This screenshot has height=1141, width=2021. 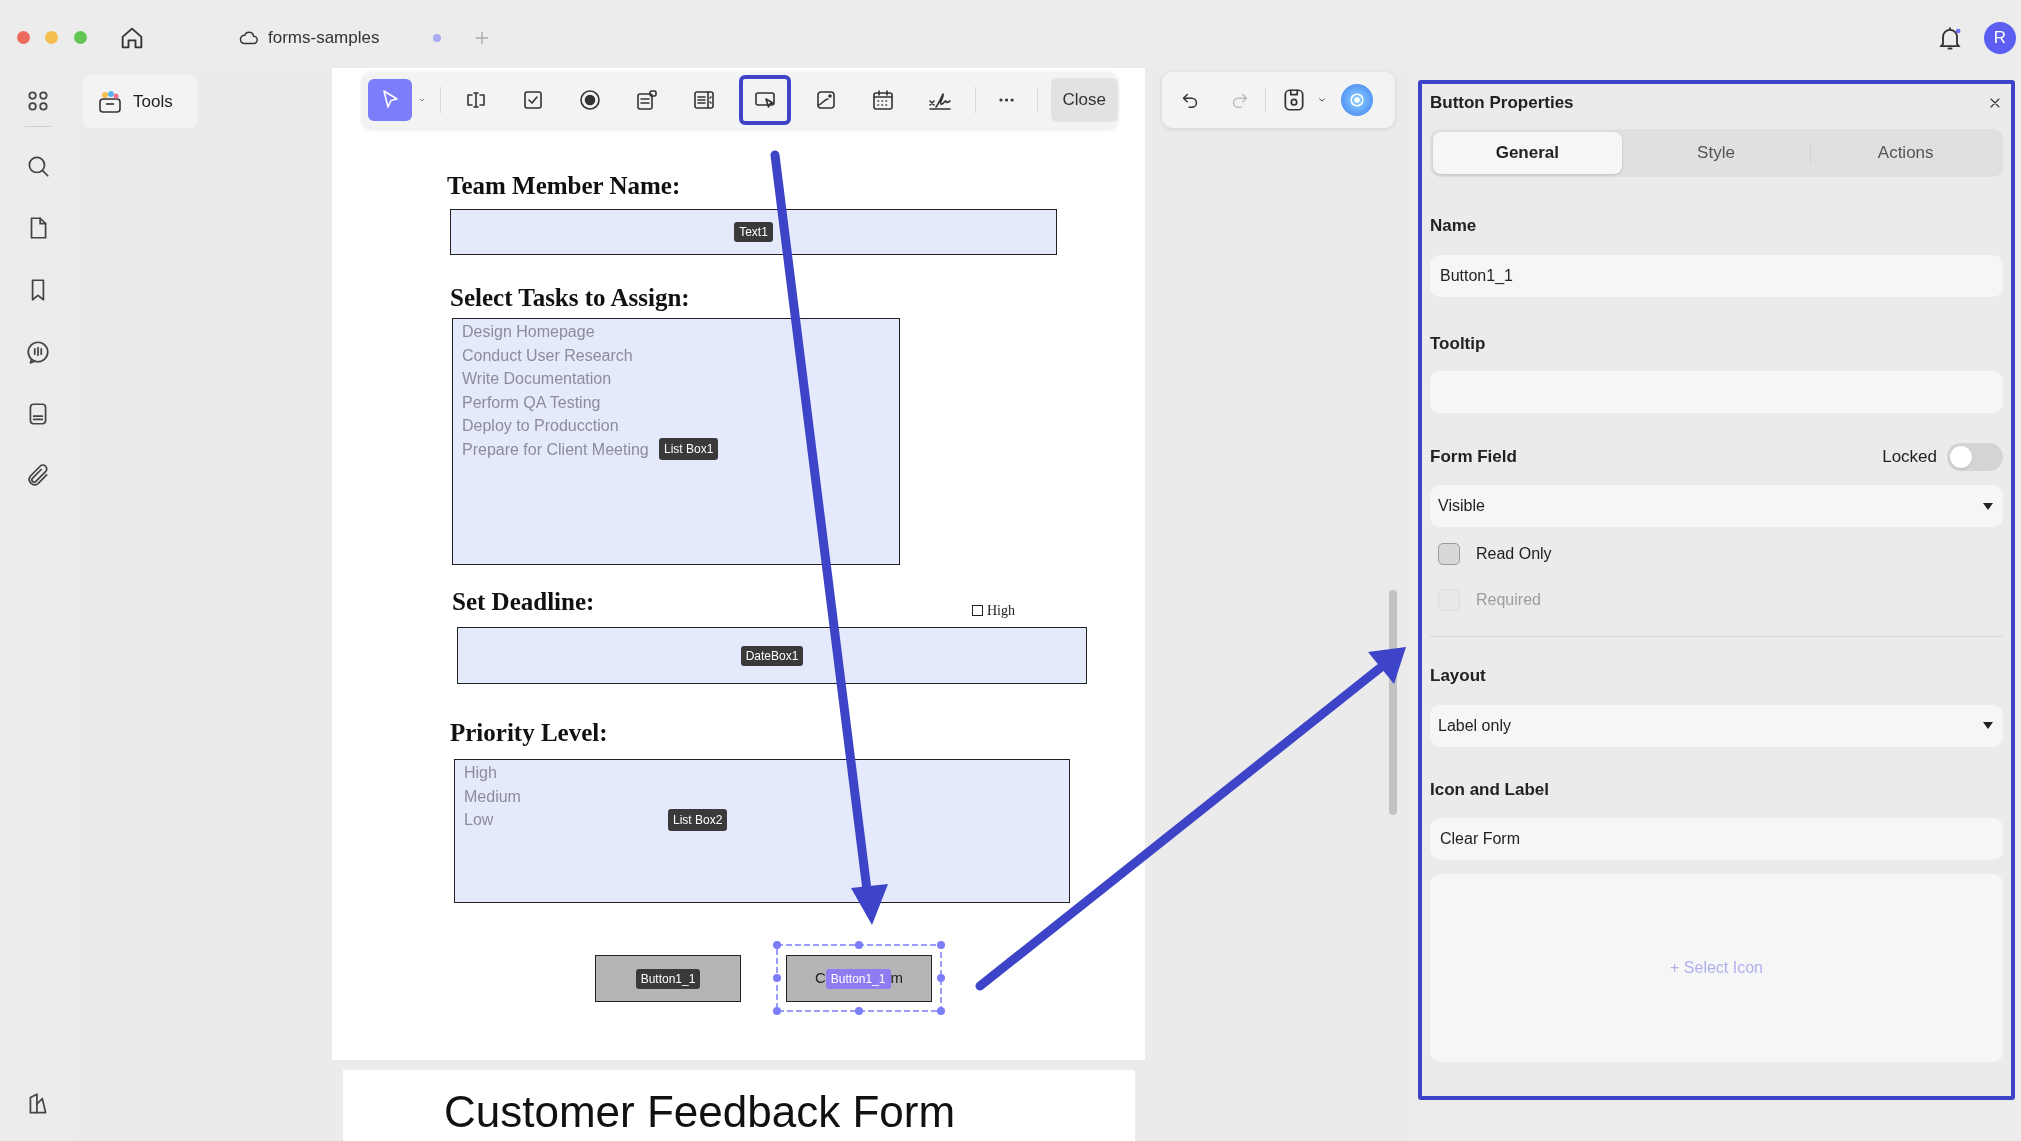 I want to click on toggle-label: Locked, so click(x=1909, y=457).